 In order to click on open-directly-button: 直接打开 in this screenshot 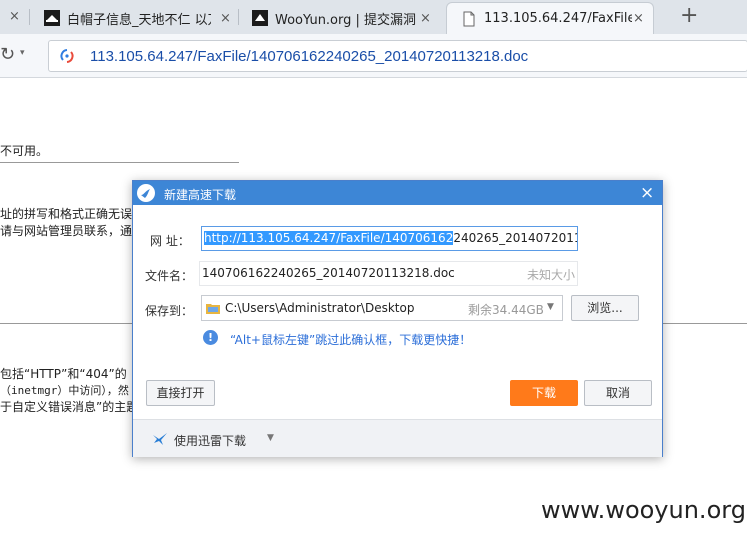, I will do `click(180, 393)`.